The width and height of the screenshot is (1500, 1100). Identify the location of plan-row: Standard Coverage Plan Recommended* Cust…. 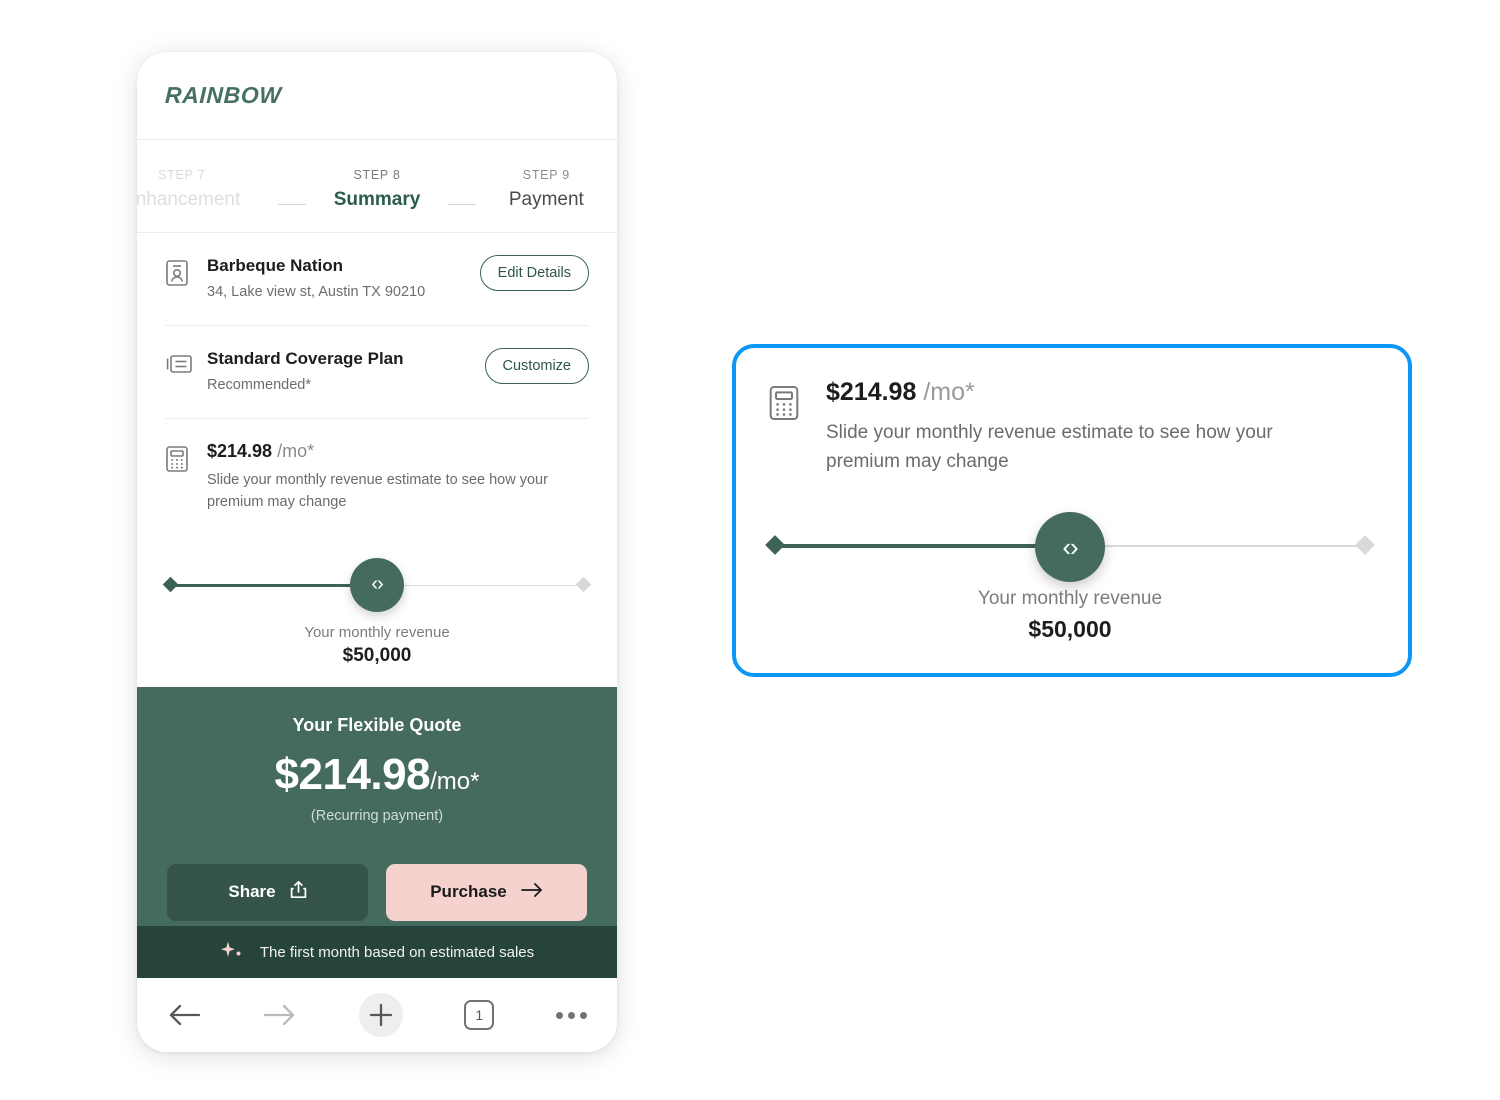
(377, 373).